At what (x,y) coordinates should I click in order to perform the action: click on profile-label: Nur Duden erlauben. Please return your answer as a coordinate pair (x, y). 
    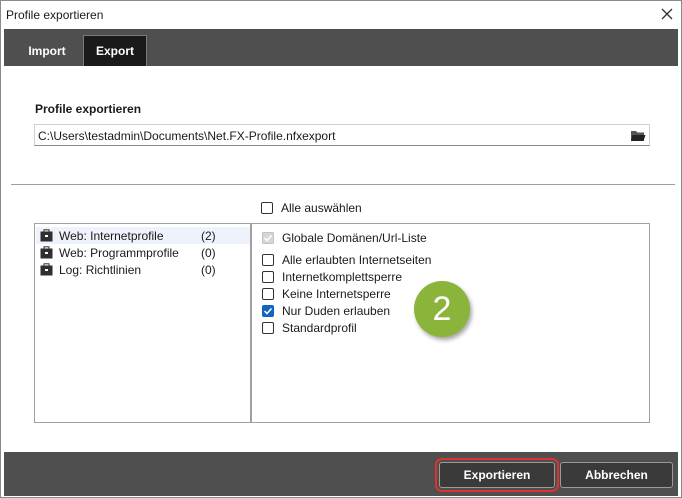
    Looking at the image, I should click on (336, 311).